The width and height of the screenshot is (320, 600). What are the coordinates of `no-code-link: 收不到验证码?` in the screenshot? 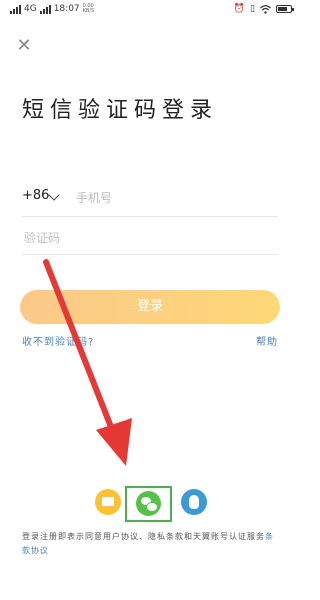 It's located at (58, 340).